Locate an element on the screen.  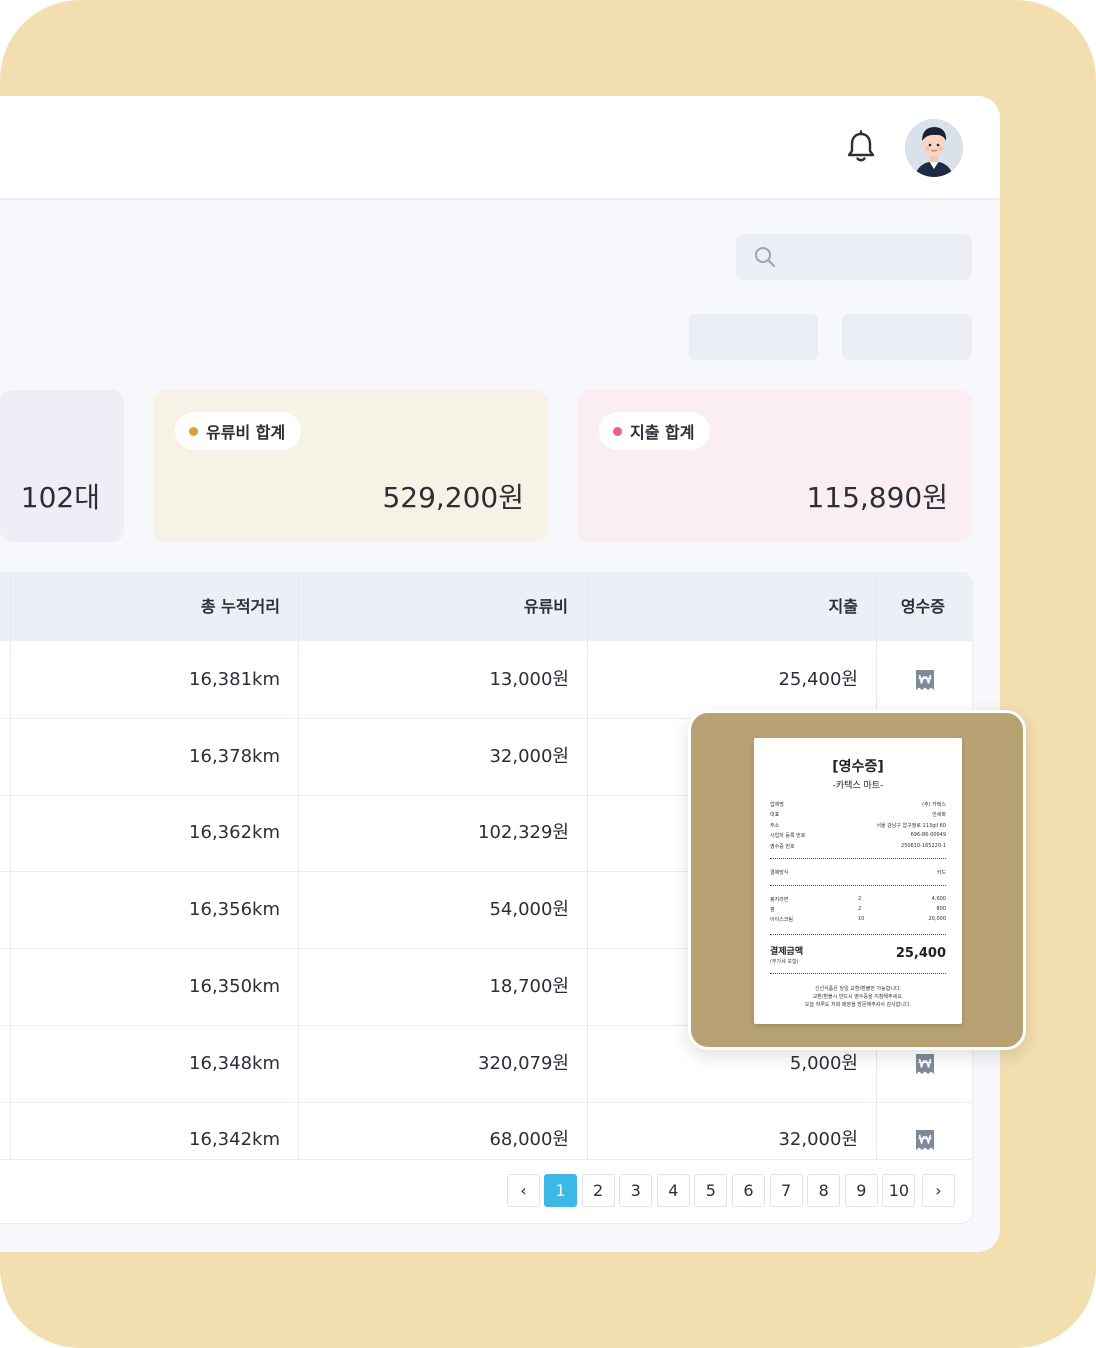
receipt-info-value: 250610-165220-1 is located at coordinates (923, 845).